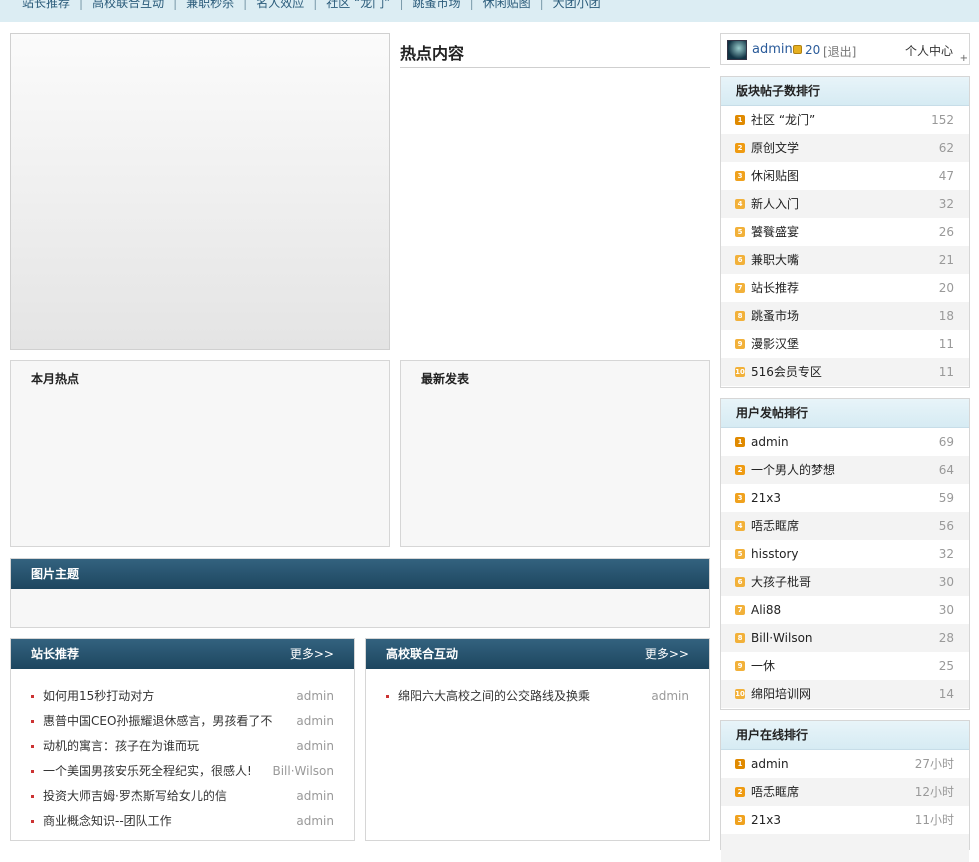 The image size is (979, 862). Describe the element at coordinates (775, 554) in the screenshot. I see `rank-user-link: hisstory` at that location.